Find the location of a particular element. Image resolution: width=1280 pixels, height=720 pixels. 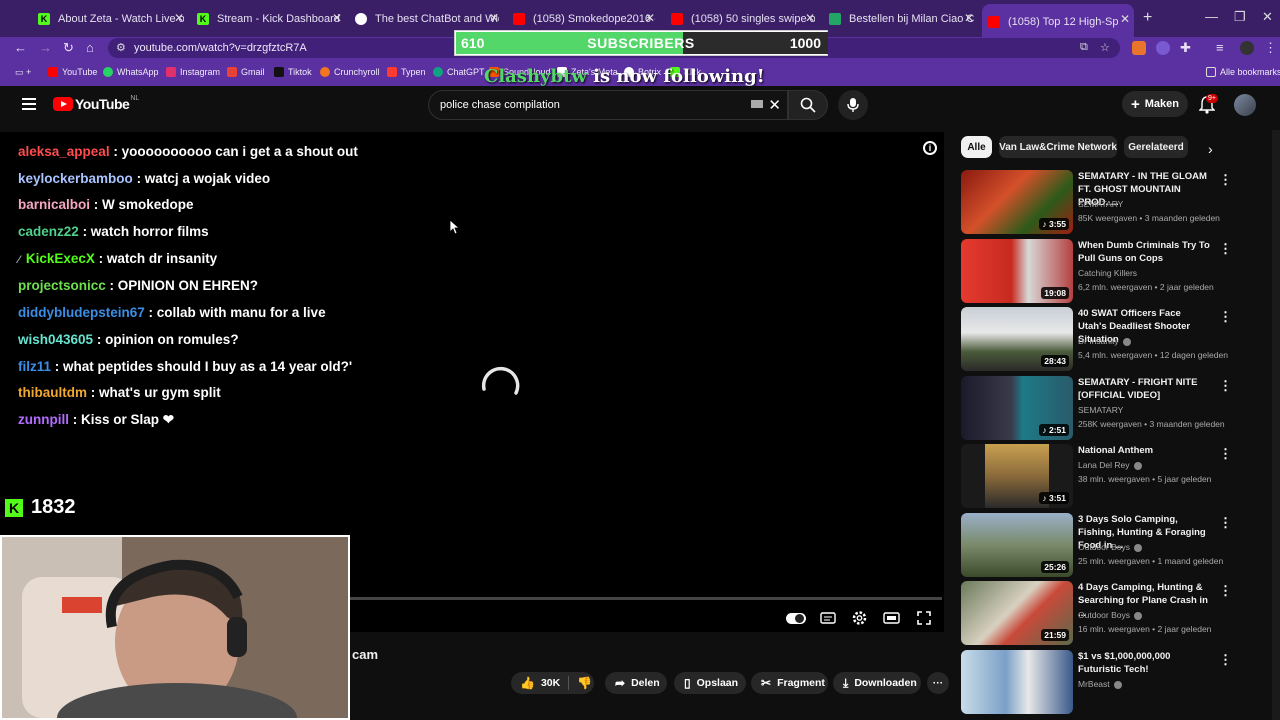

chevron-right-icon: › is located at coordinates (1210, 149).